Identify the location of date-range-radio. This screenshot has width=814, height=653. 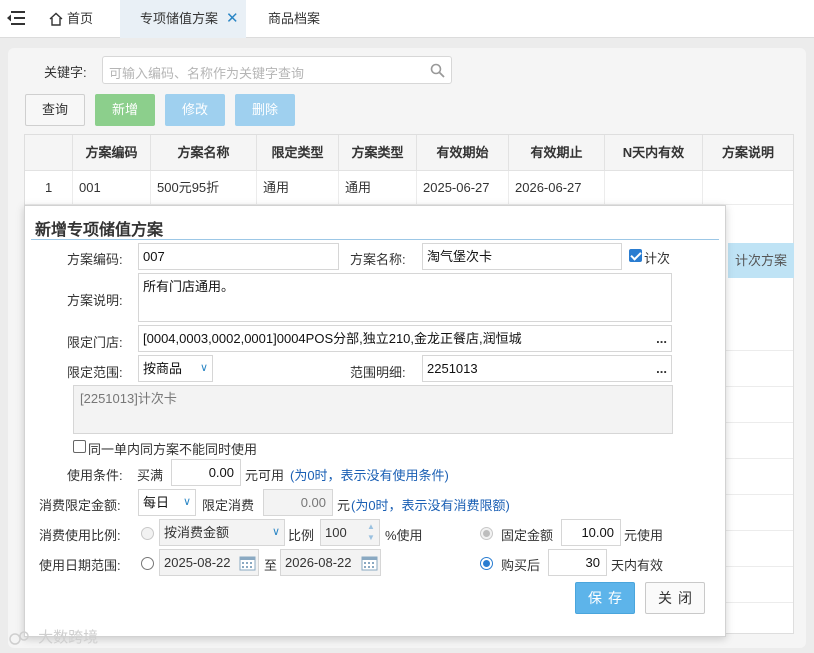
(147, 563).